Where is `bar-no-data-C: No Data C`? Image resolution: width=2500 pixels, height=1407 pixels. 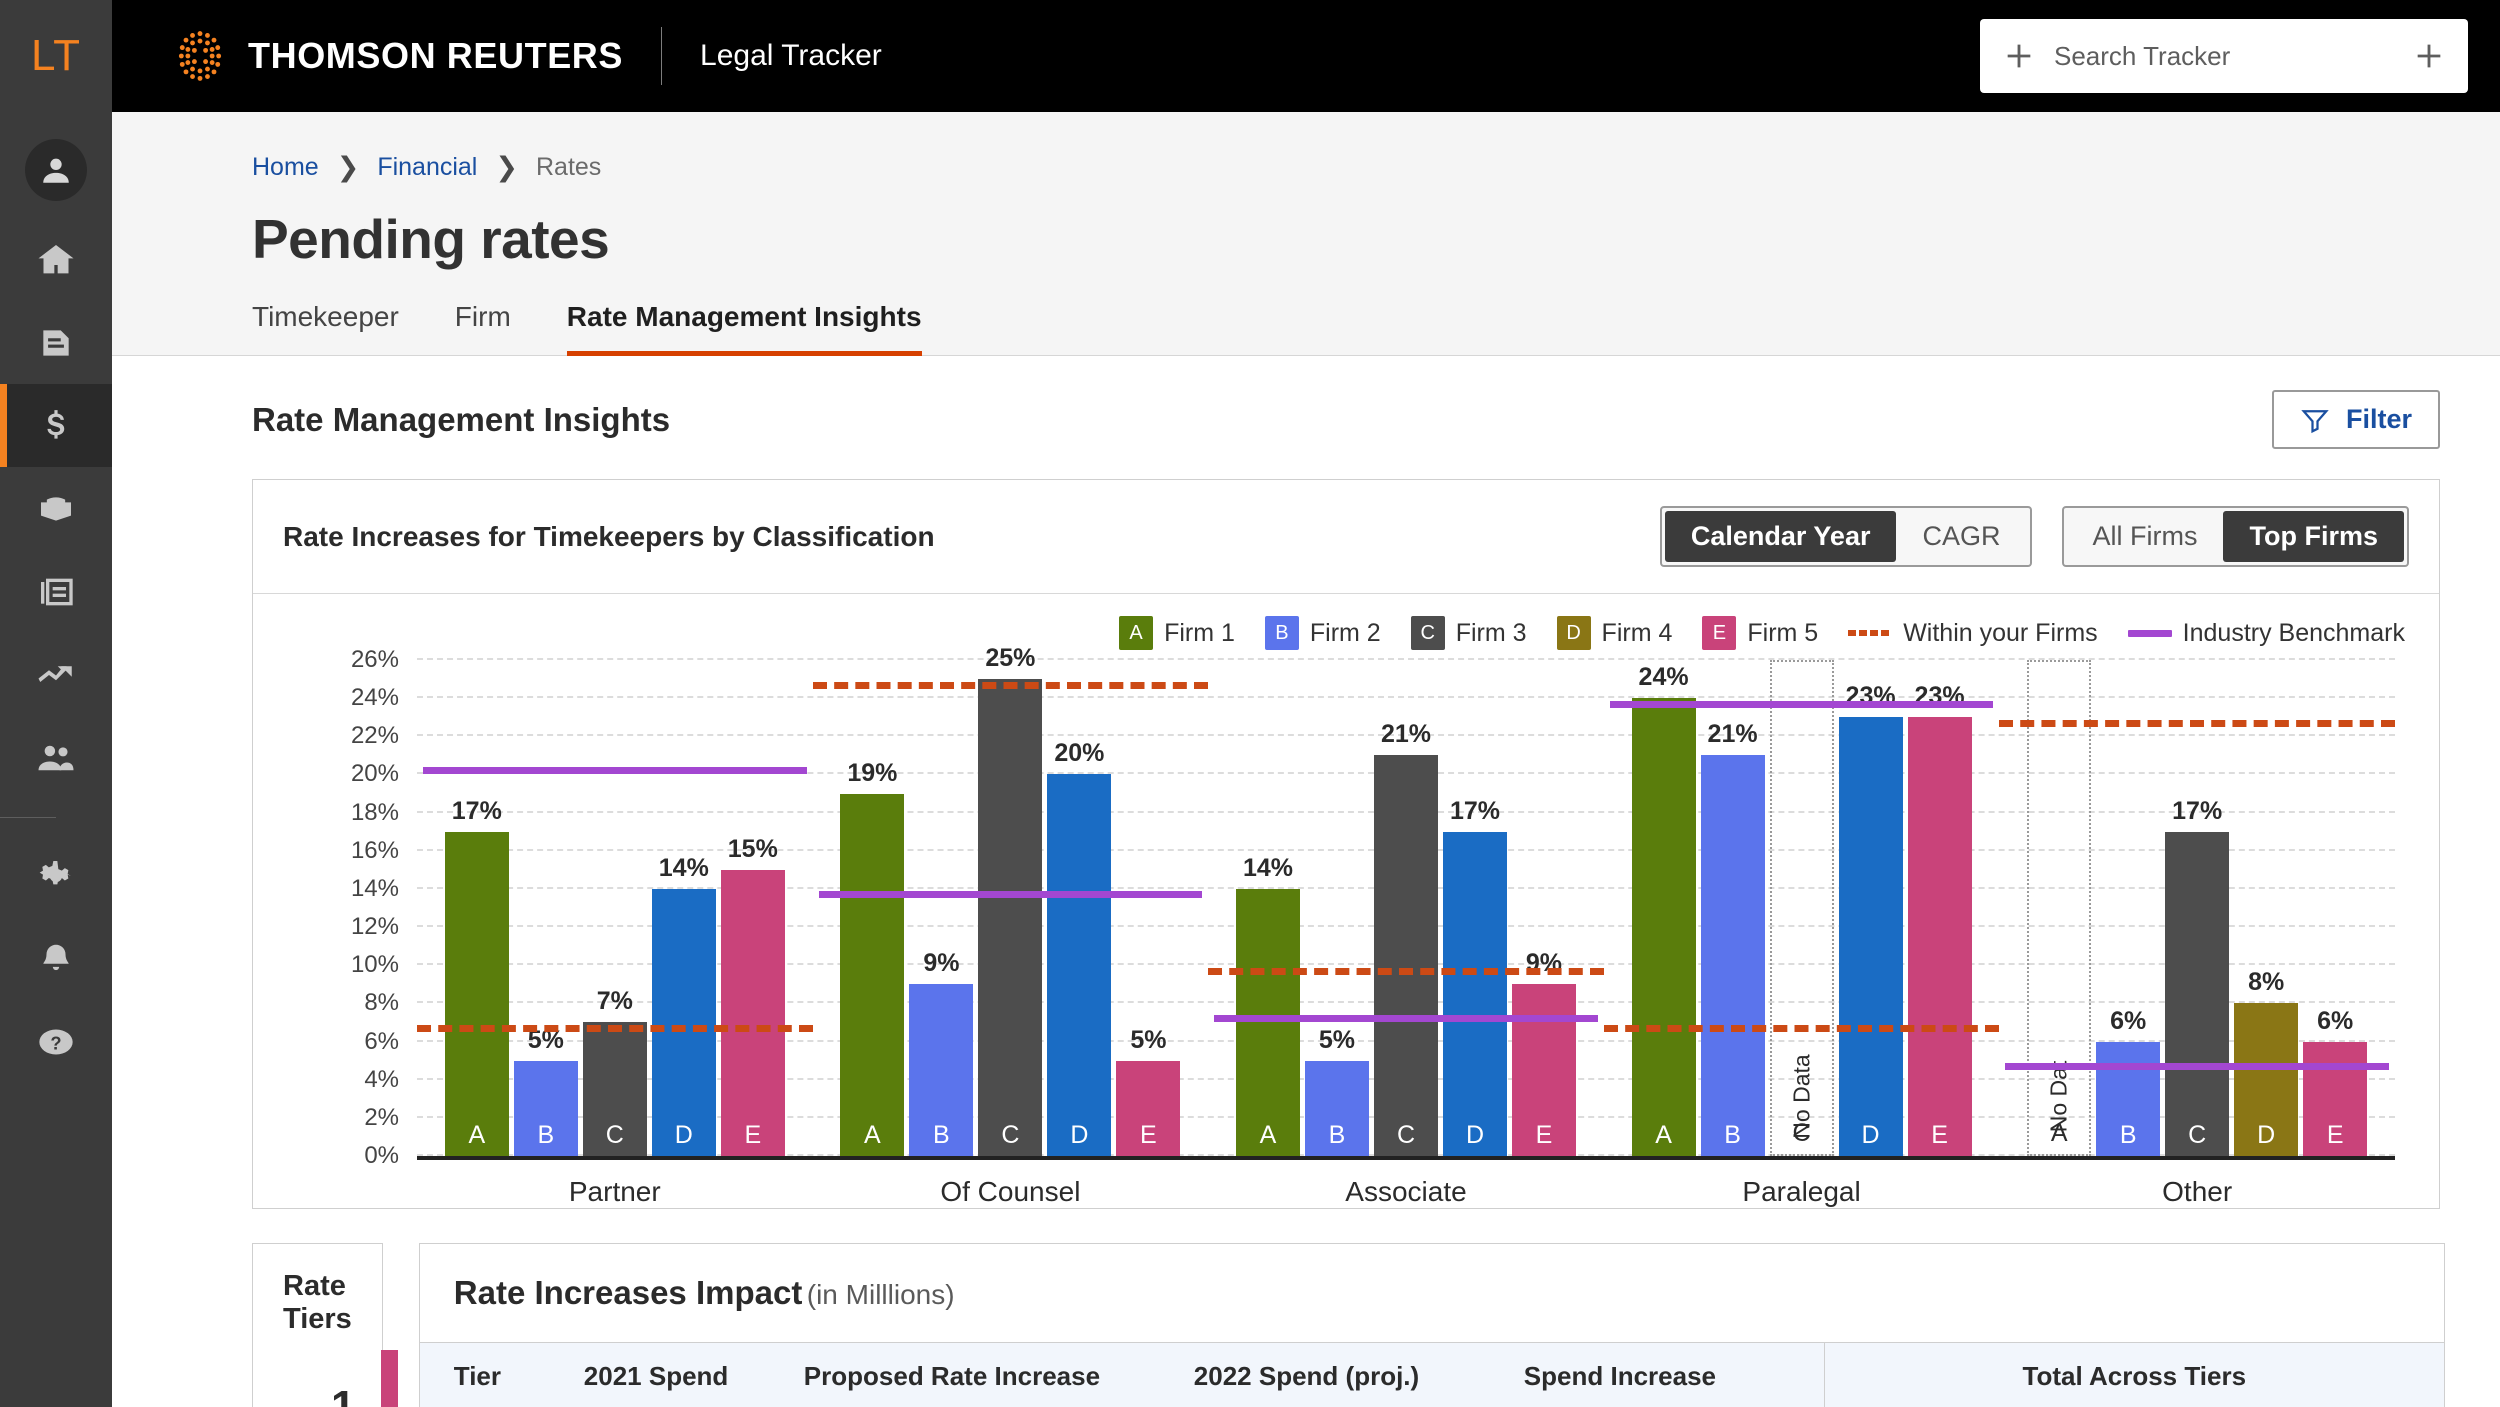 bar-no-data-C: No Data C is located at coordinates (1801, 908).